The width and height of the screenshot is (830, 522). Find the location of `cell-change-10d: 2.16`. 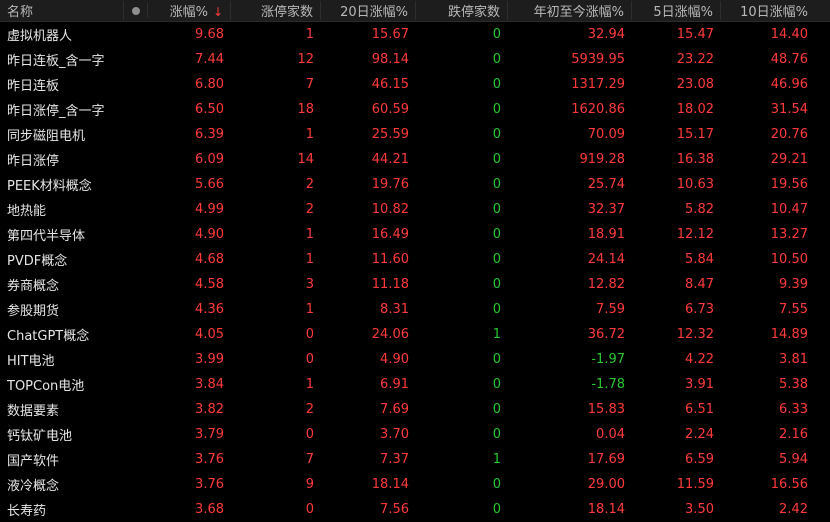

cell-change-10d: 2.16 is located at coordinates (793, 434).